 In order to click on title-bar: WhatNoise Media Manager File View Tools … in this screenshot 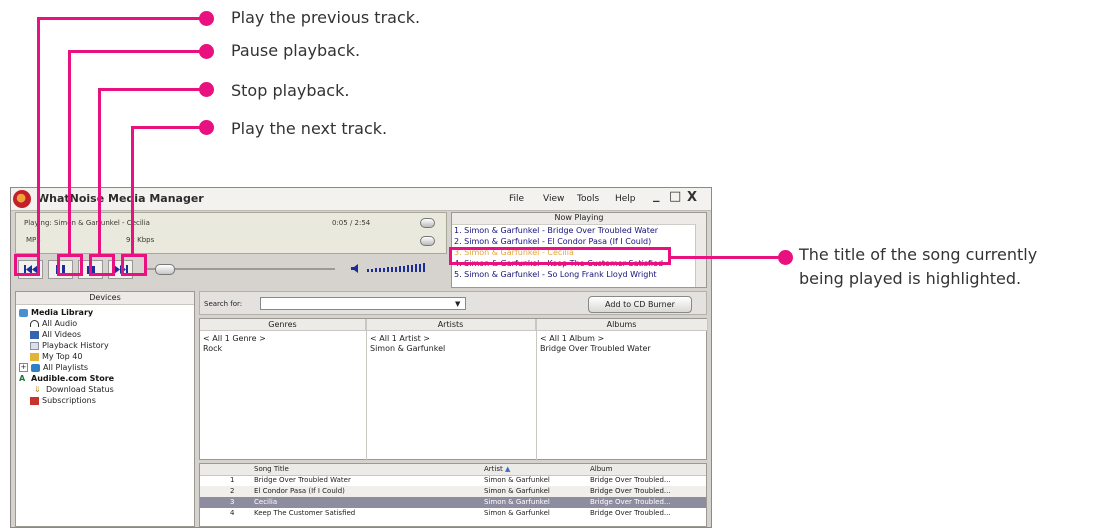, I will do `click(361, 199)`.